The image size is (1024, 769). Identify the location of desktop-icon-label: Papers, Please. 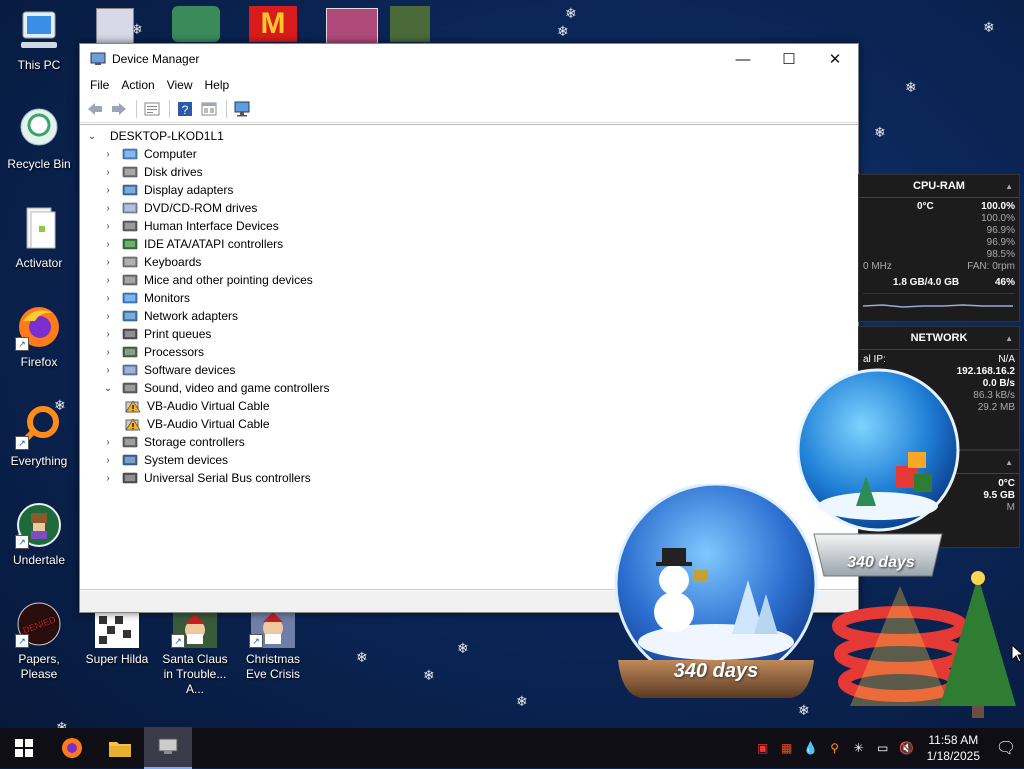
(39, 666).